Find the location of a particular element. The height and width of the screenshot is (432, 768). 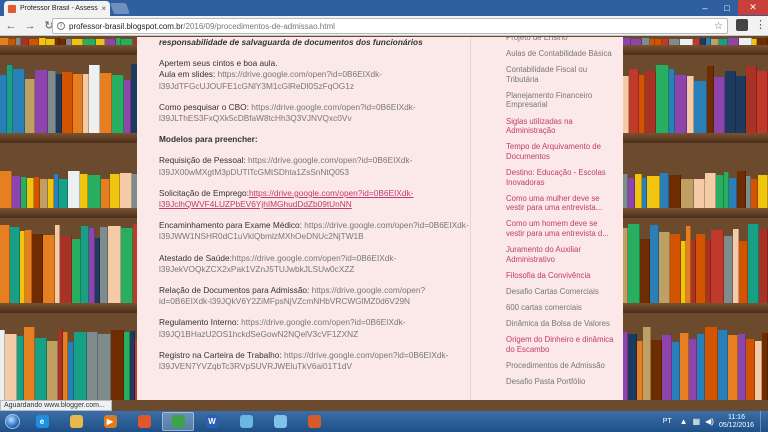

info-icon: i is located at coordinates (61, 26).